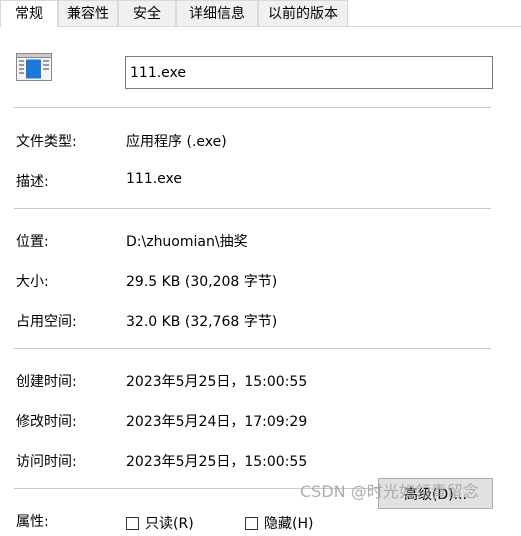 Image resolution: width=521 pixels, height=536 pixels. I want to click on created-label: 创建时间:, so click(46, 382).